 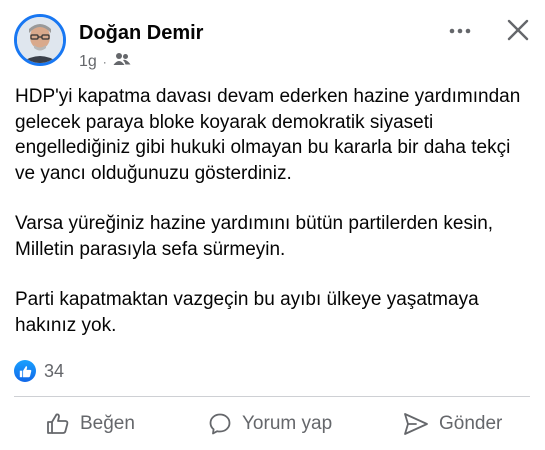 I want to click on send-label: Gönder, so click(x=471, y=423).